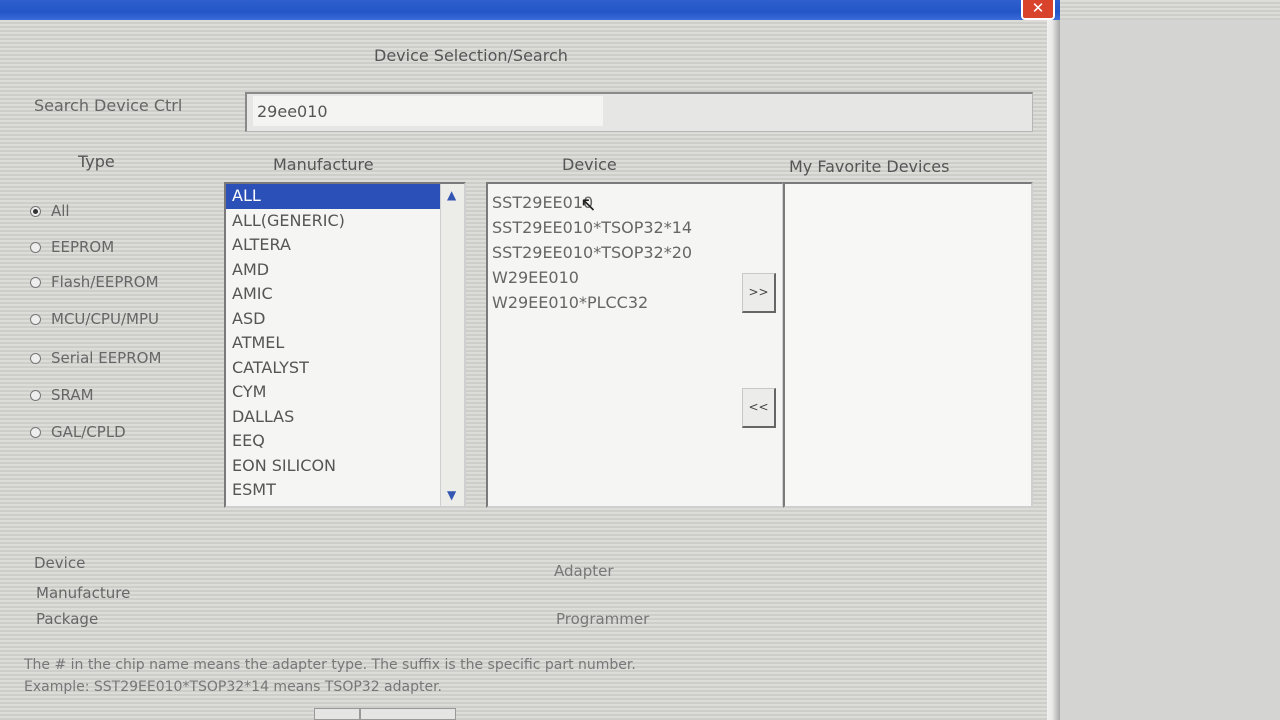  Describe the element at coordinates (83, 247) in the screenshot. I see `type-option-label: EEPROM` at that location.